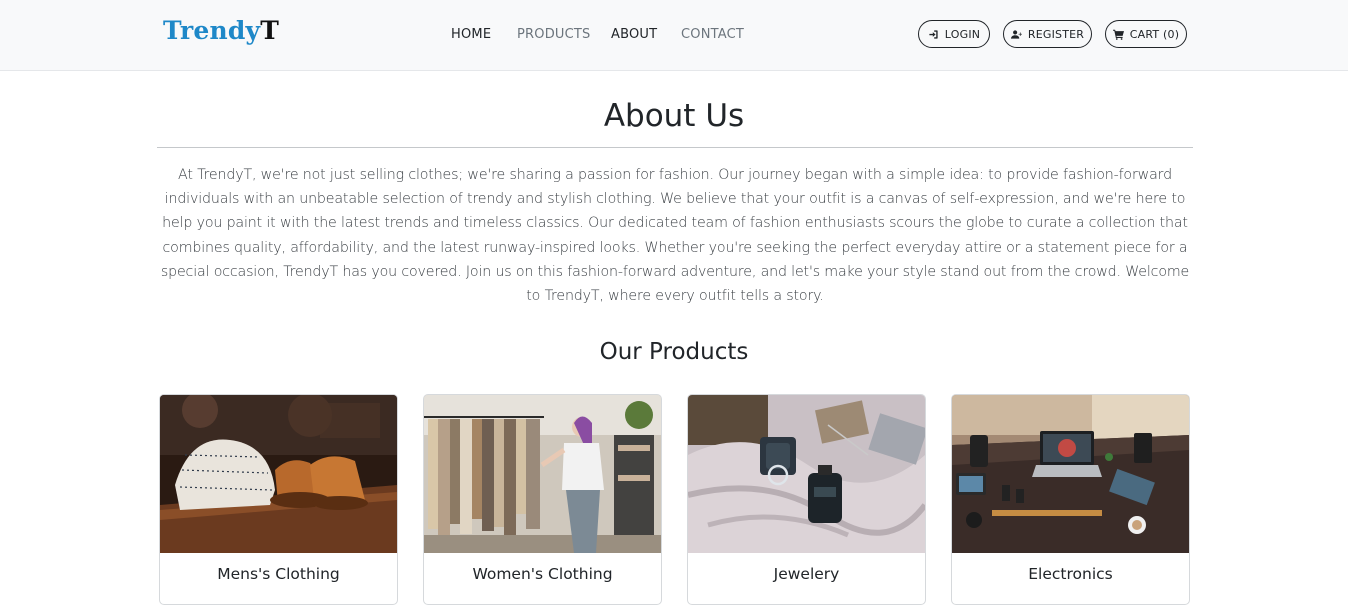  I want to click on product-label-womens-clothing: Women's Clothing, so click(542, 574).